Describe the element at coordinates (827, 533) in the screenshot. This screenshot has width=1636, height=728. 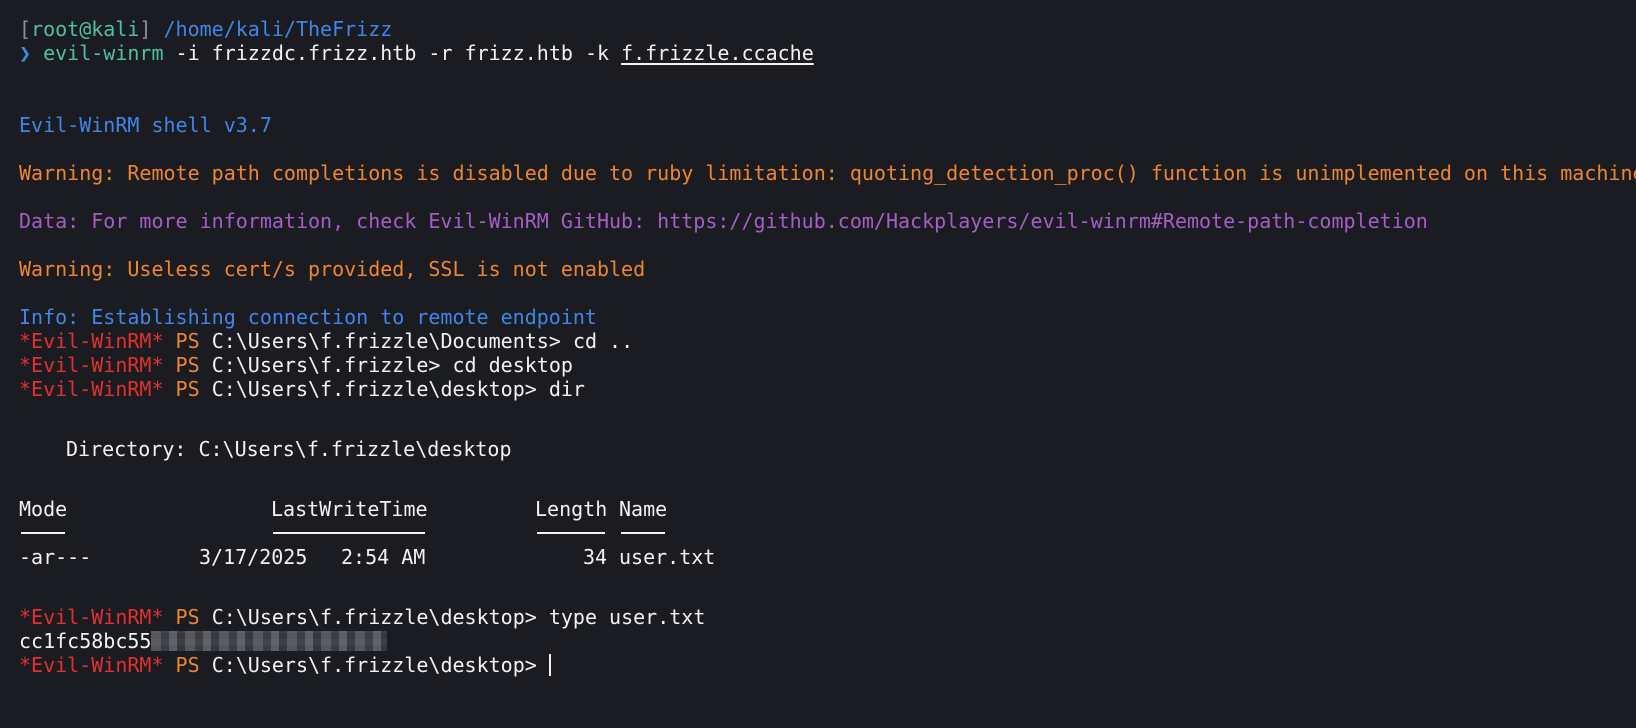
I see `listing-underline-row` at that location.